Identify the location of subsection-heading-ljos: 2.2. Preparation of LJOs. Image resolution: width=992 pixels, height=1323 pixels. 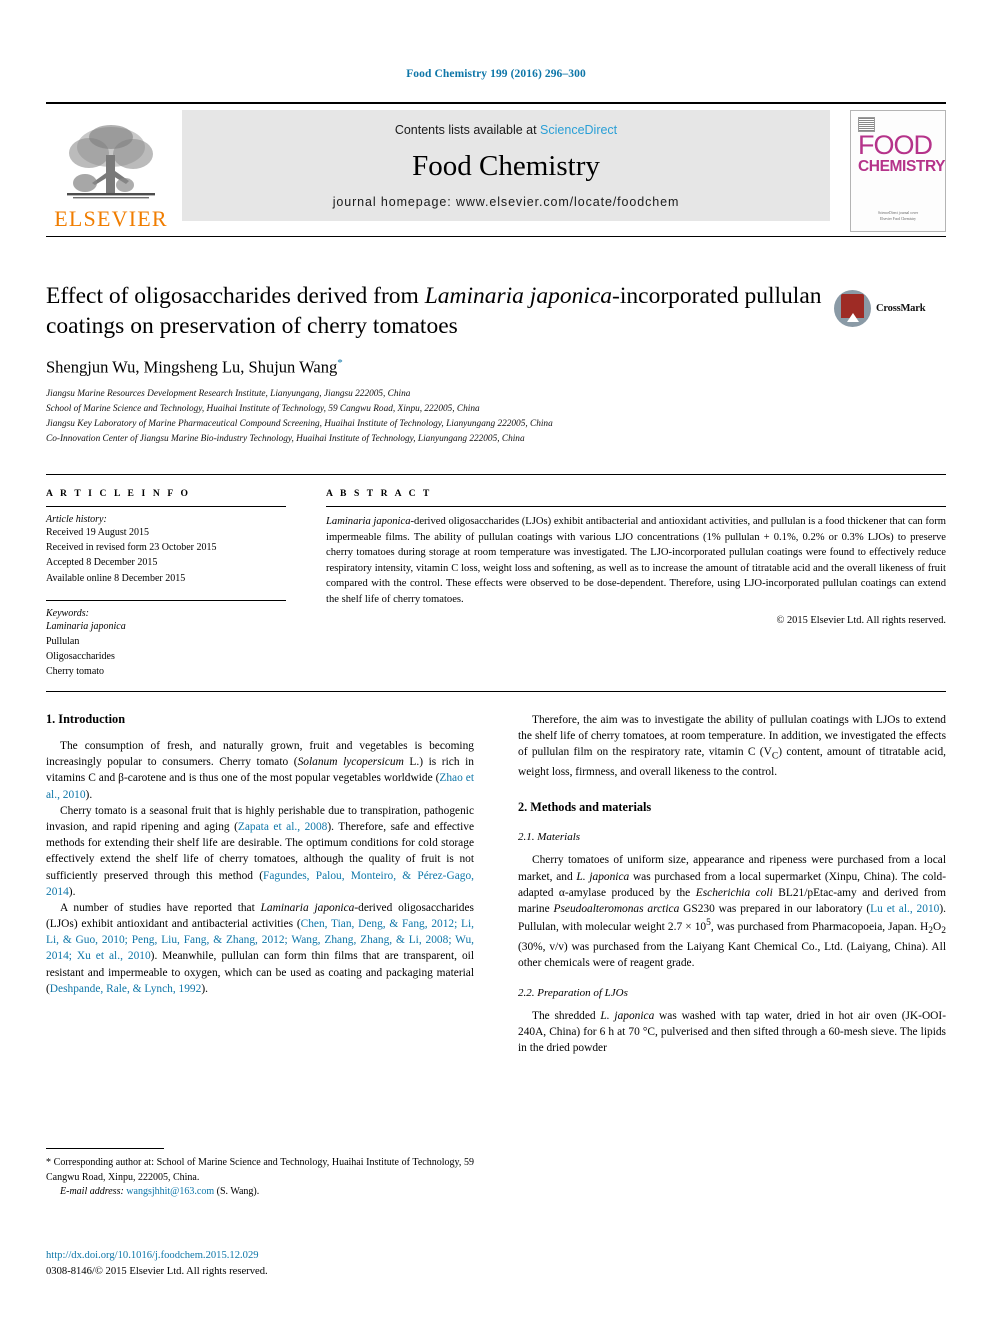
(573, 993).